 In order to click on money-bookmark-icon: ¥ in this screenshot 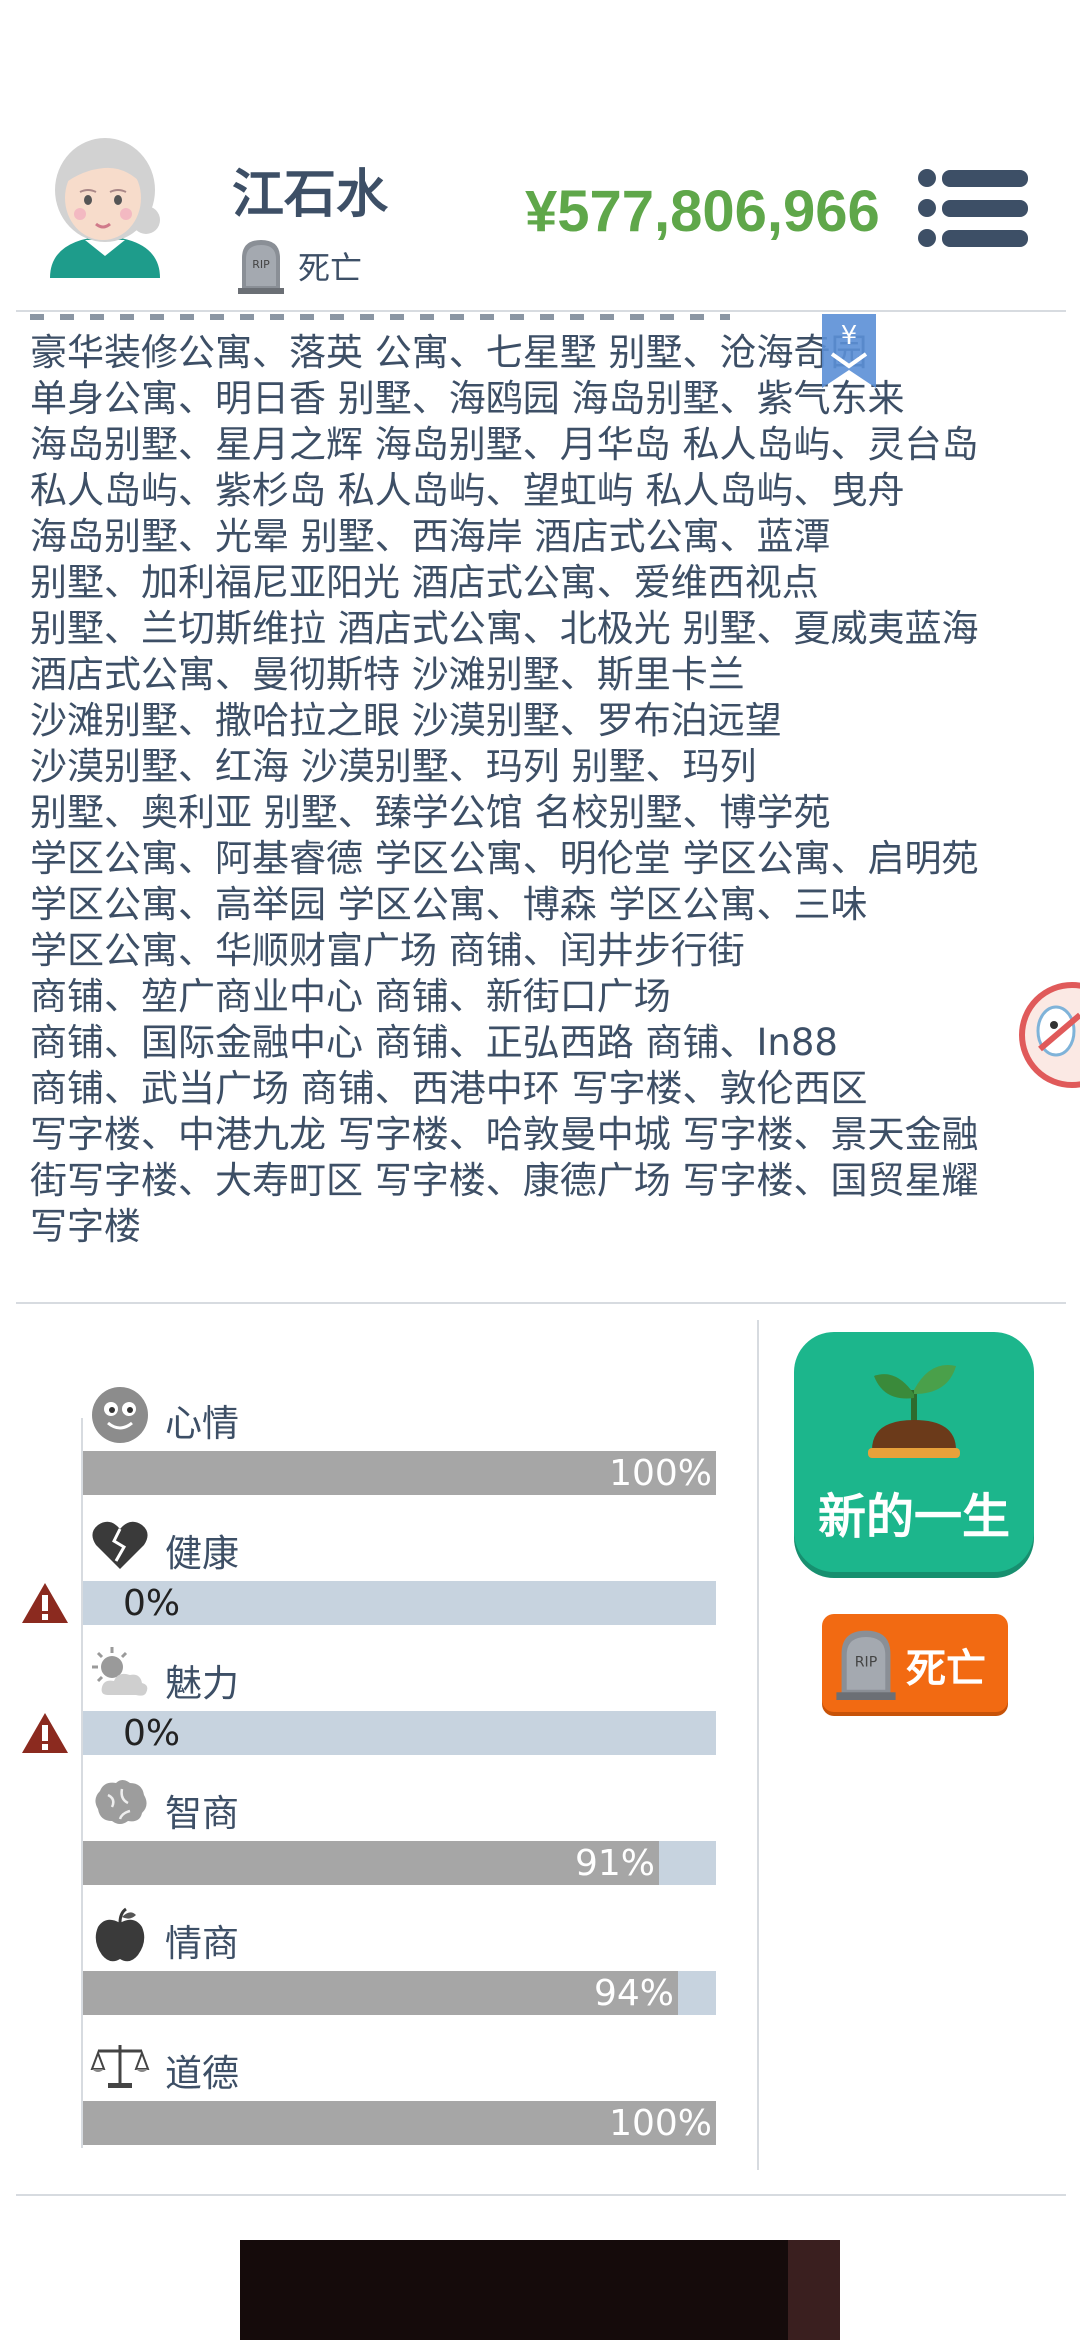, I will do `click(849, 351)`.